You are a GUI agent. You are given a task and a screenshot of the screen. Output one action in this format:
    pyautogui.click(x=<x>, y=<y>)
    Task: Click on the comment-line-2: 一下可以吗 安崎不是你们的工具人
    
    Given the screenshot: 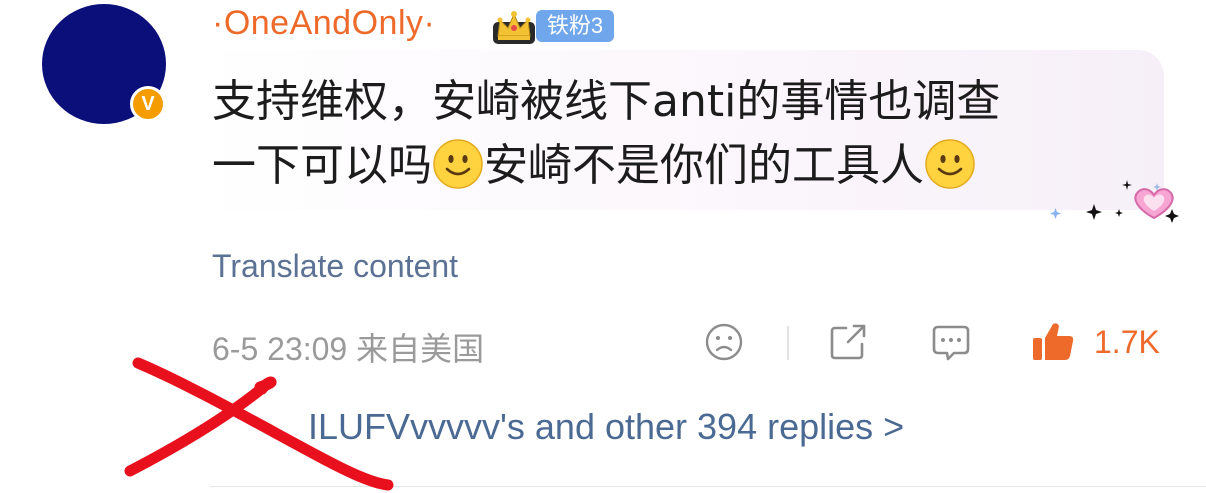 What is the action you would take?
    pyautogui.click(x=682, y=166)
    